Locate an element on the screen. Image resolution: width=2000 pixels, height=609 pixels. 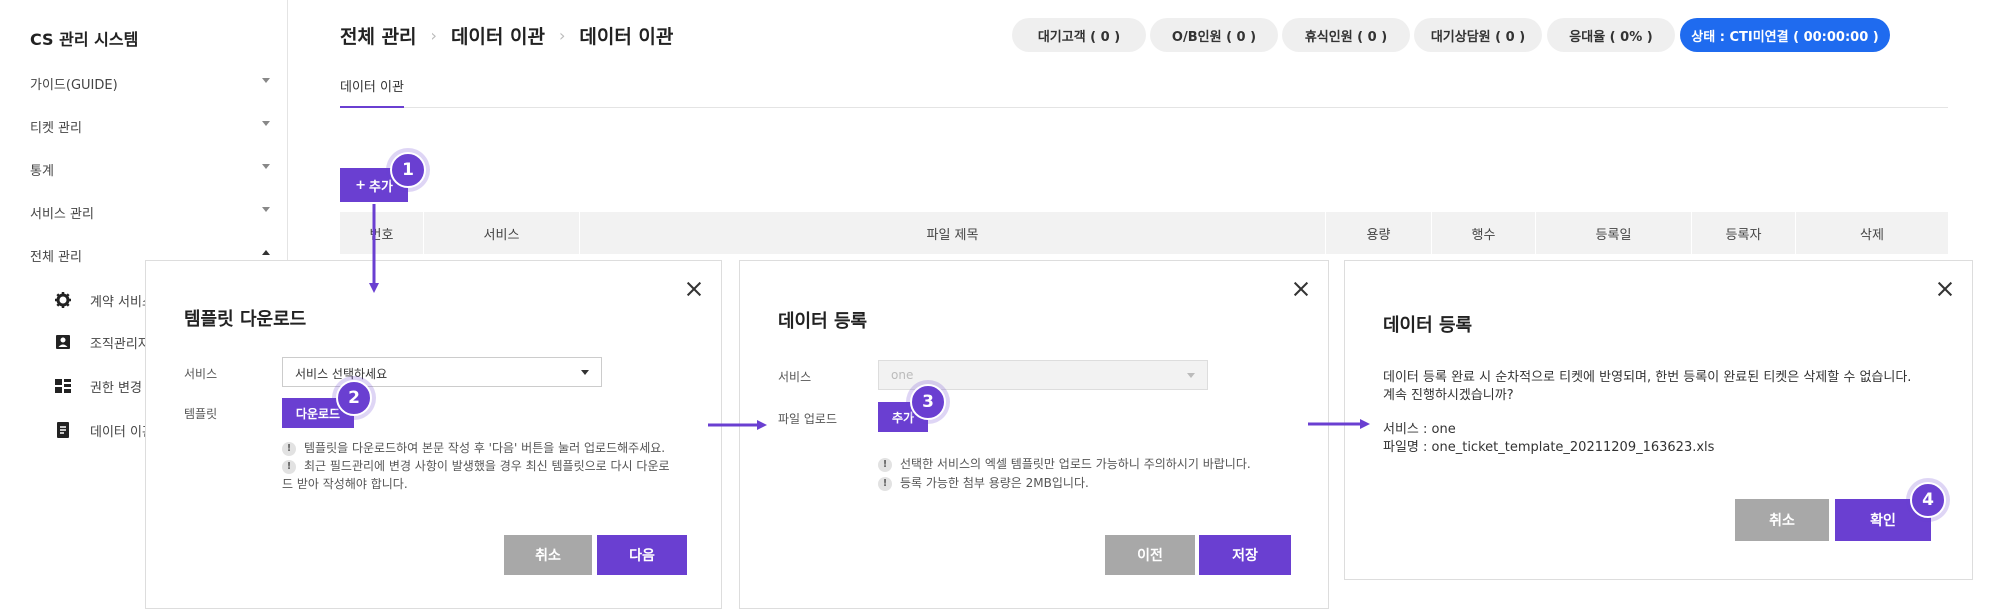
sidebar-item-ticket: 티켓 관리 is located at coordinates (150, 129).